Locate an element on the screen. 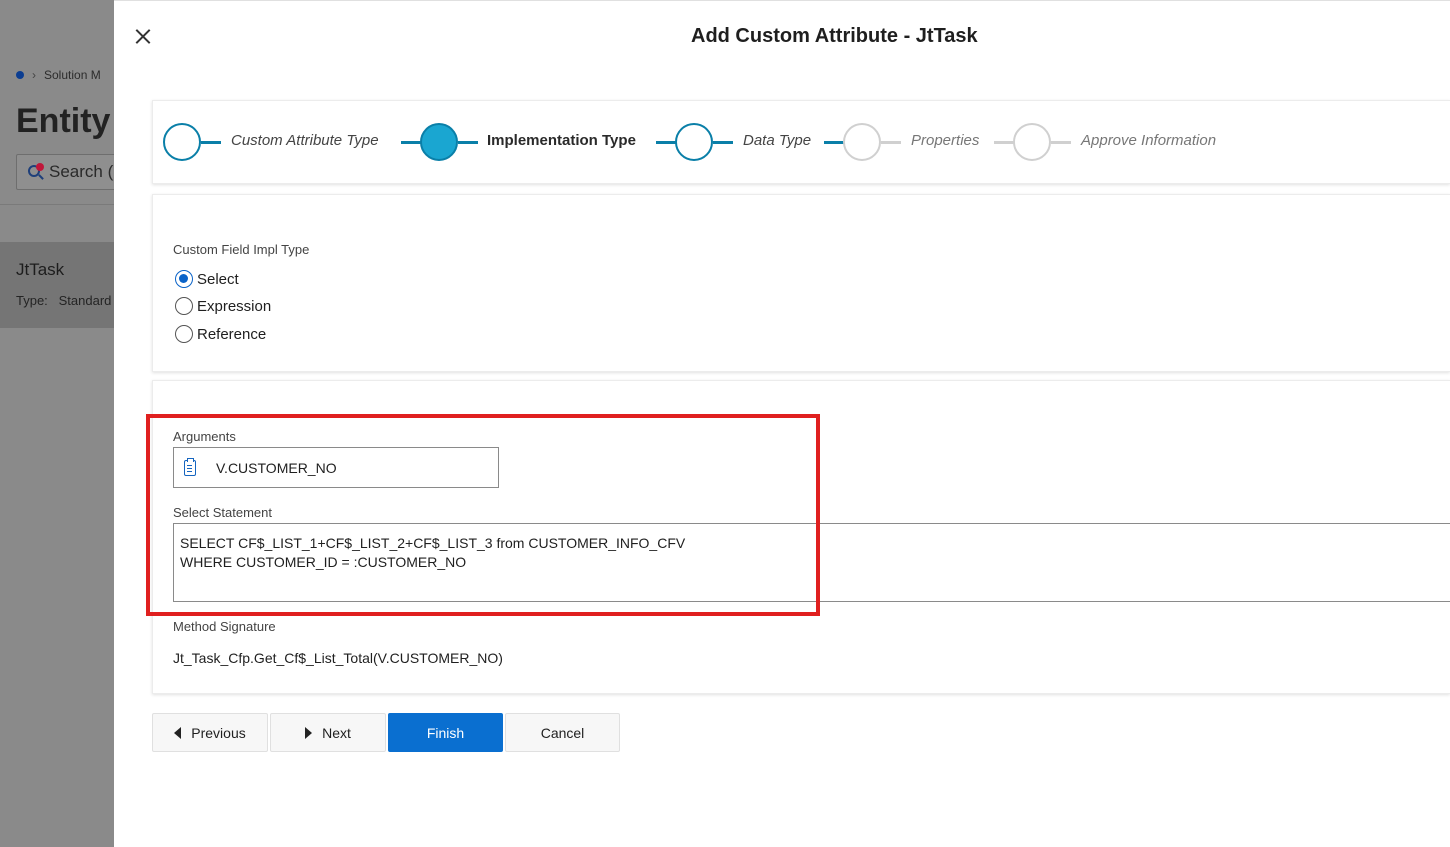 The height and width of the screenshot is (847, 1450). select-statement-label: Select Statement is located at coordinates (222, 512).